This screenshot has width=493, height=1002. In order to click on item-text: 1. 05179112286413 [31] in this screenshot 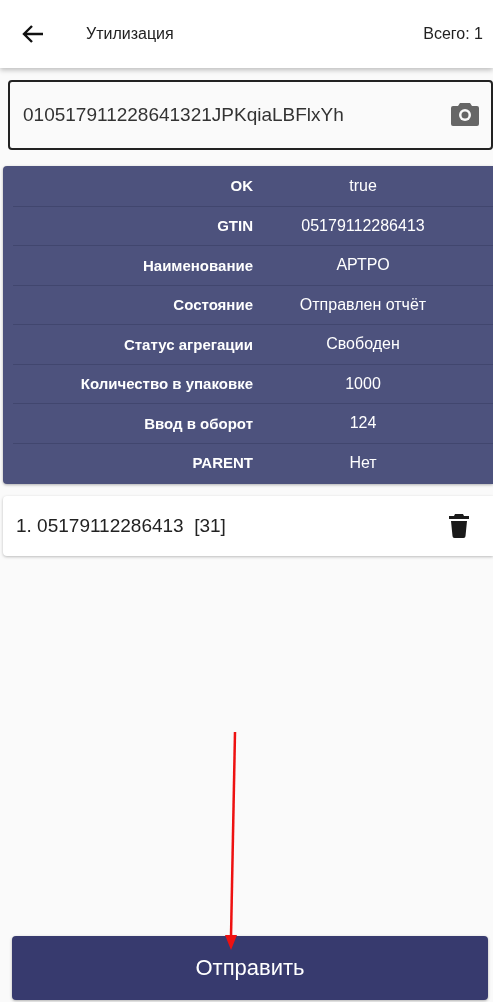, I will do `click(121, 526)`.